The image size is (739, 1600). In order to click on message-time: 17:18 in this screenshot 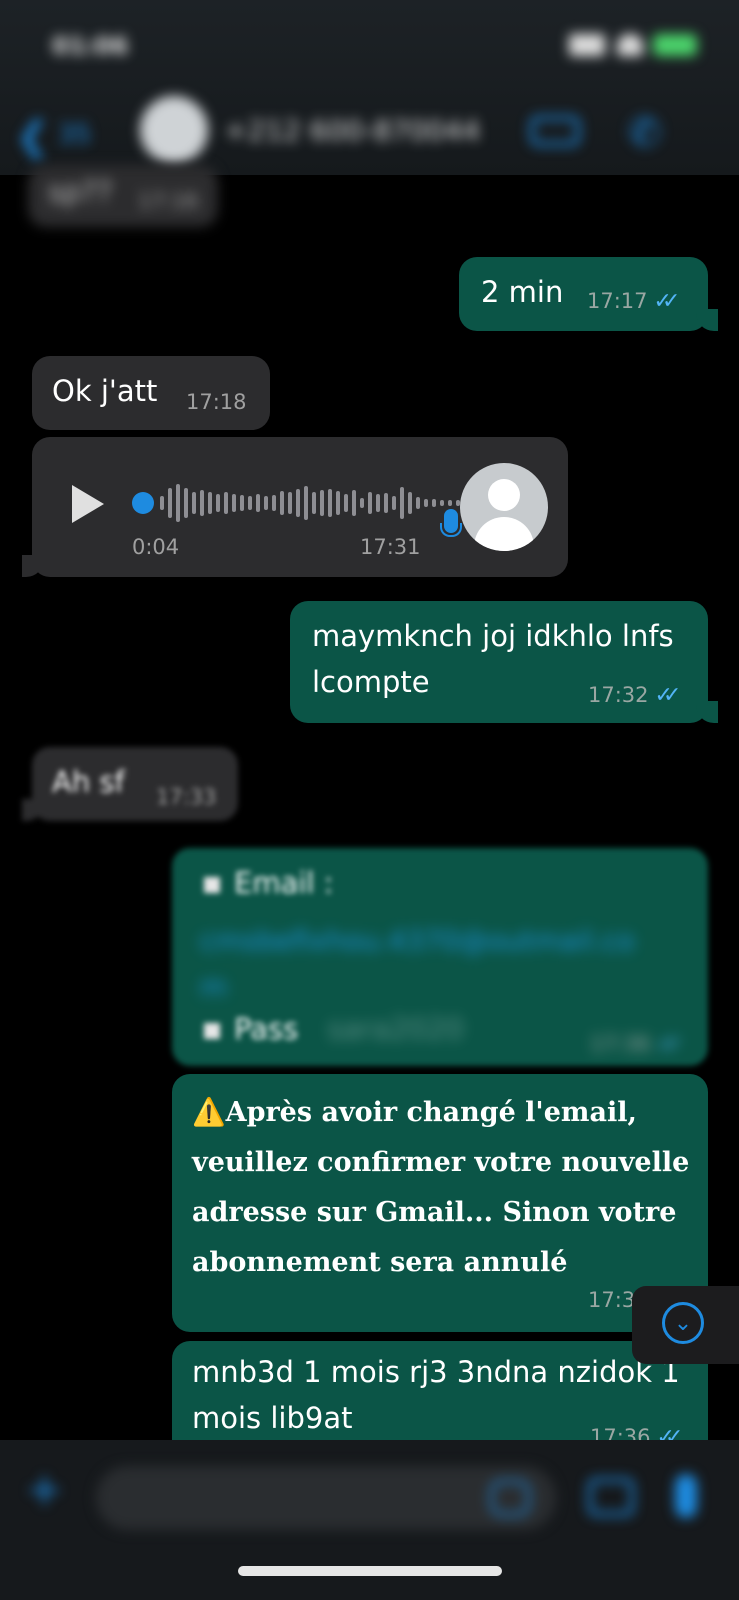, I will do `click(216, 402)`.